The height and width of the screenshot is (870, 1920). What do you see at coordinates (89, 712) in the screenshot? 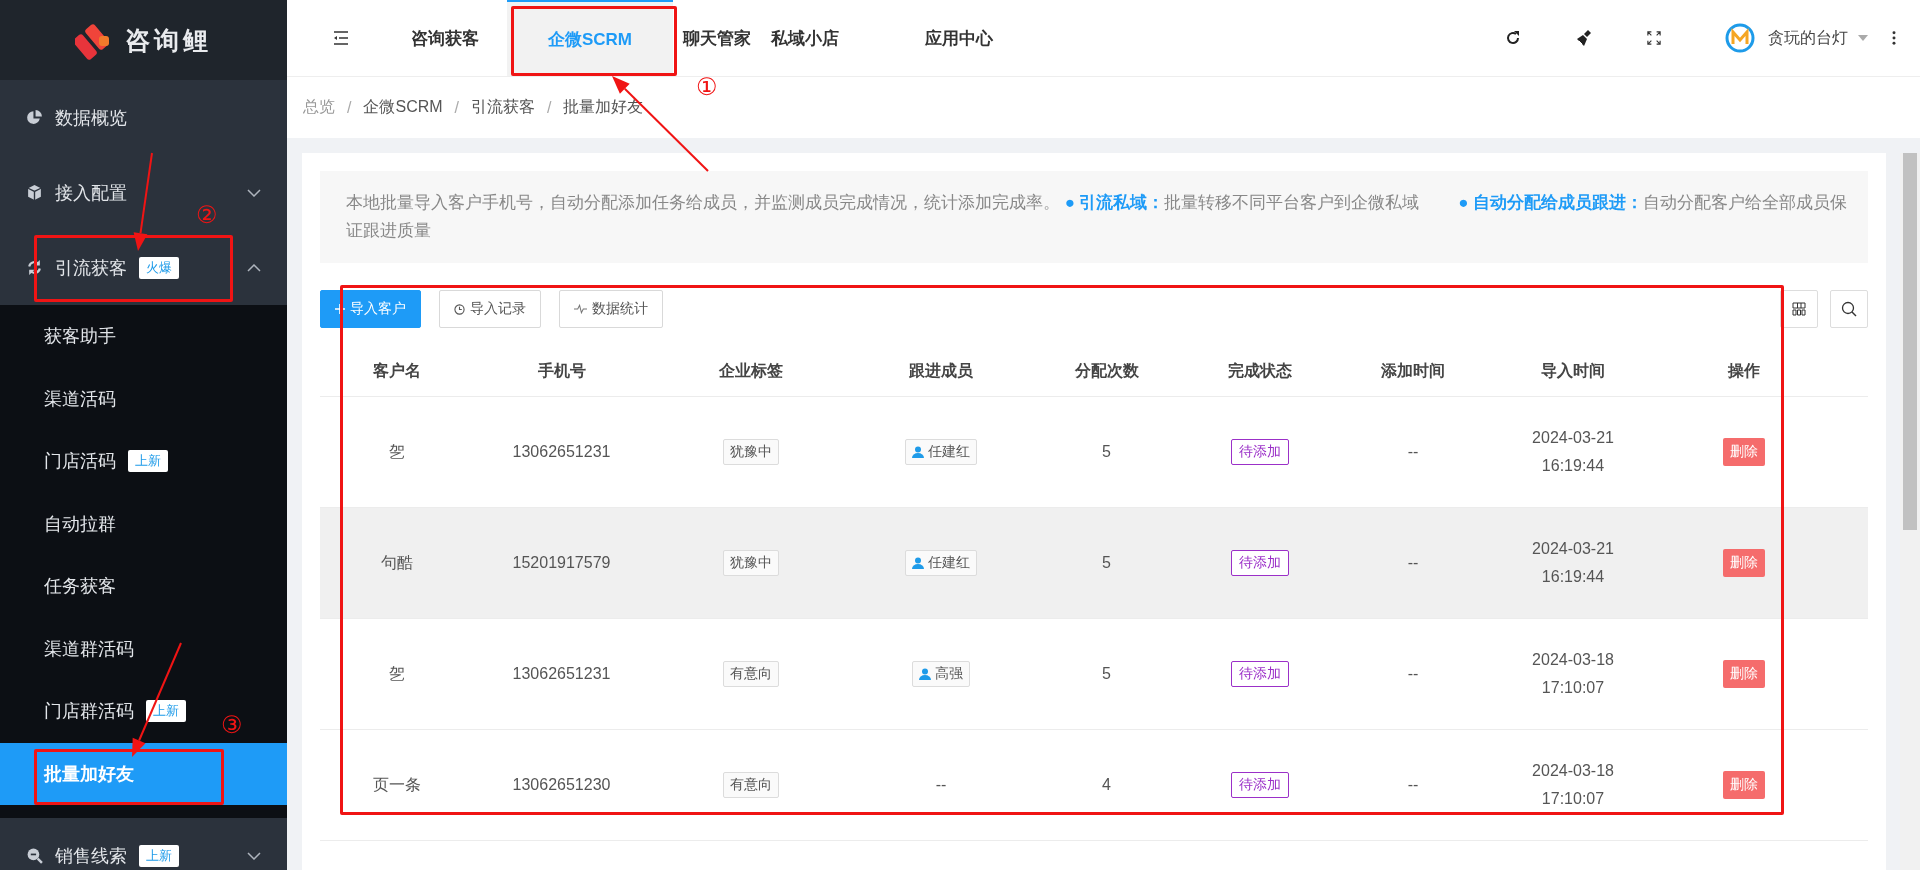
I see `submenu-label: 门店群活码` at bounding box center [89, 712].